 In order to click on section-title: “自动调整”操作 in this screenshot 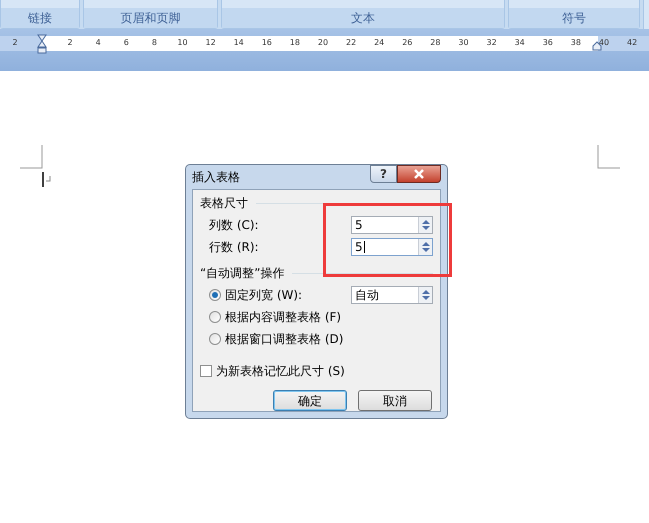, I will do `click(242, 273)`.